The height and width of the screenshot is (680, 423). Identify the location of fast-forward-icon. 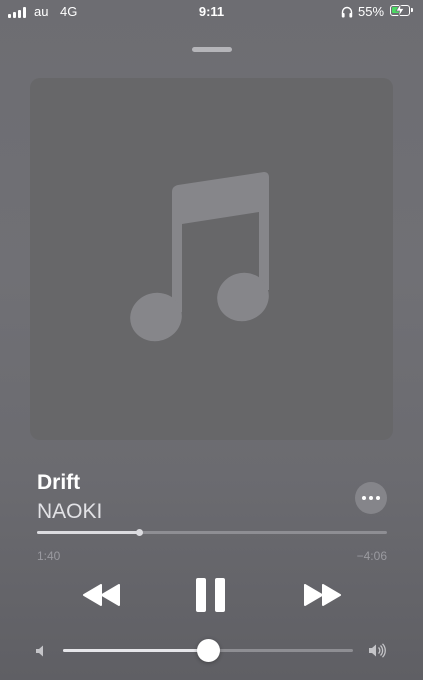
(322, 595).